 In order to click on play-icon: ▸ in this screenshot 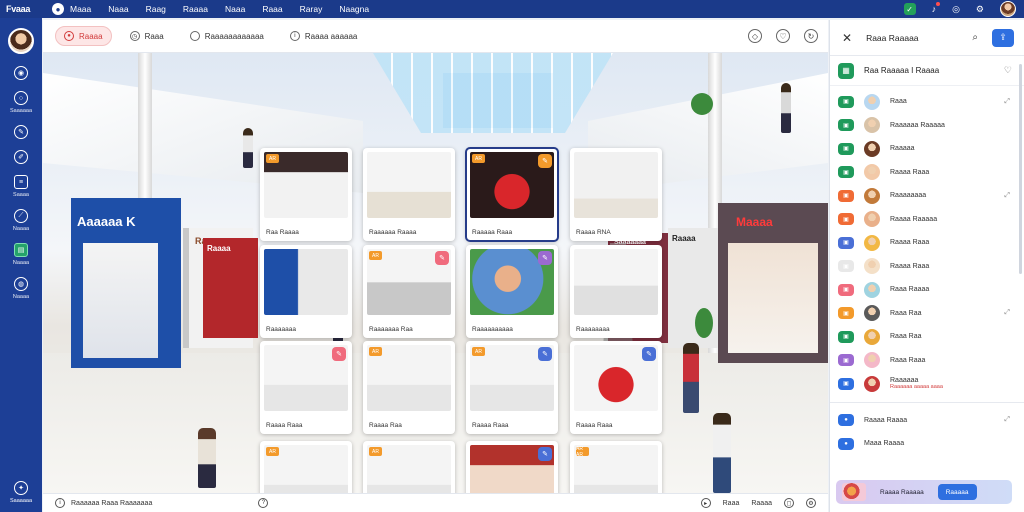, I will do `click(705, 503)`.